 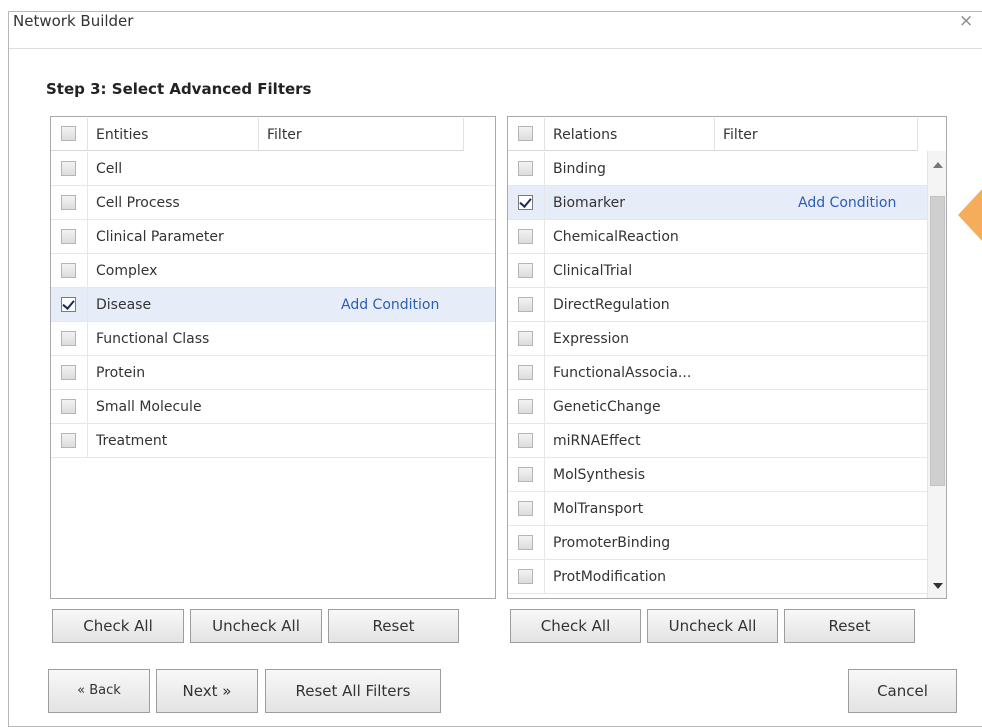 What do you see at coordinates (393, 626) in the screenshot?
I see `entities-reset-button: Reset` at bounding box center [393, 626].